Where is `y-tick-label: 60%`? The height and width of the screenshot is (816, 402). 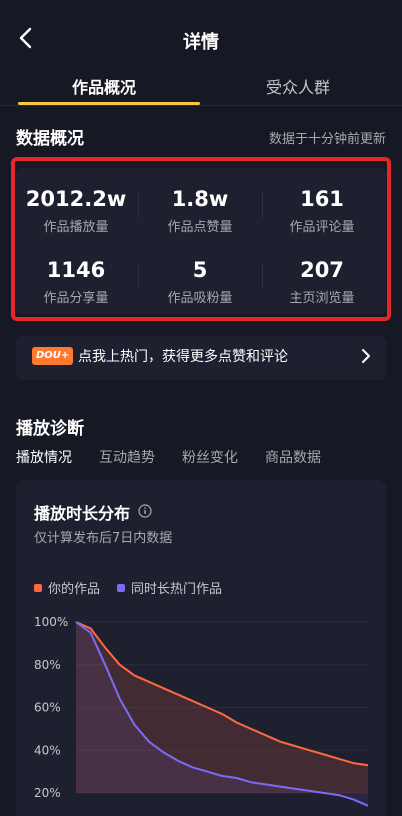 y-tick-label: 60% is located at coordinates (47, 708).